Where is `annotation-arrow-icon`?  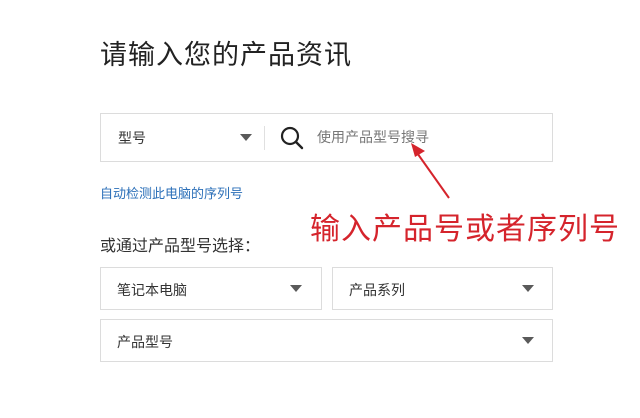
annotation-arrow-icon is located at coordinates (430, 171).